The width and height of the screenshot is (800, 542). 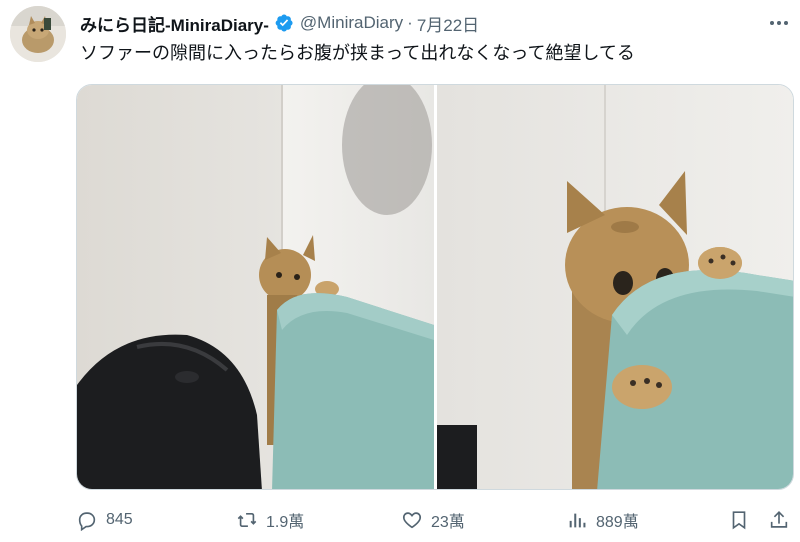 I want to click on tweet-date: 7月22日, so click(x=448, y=23).